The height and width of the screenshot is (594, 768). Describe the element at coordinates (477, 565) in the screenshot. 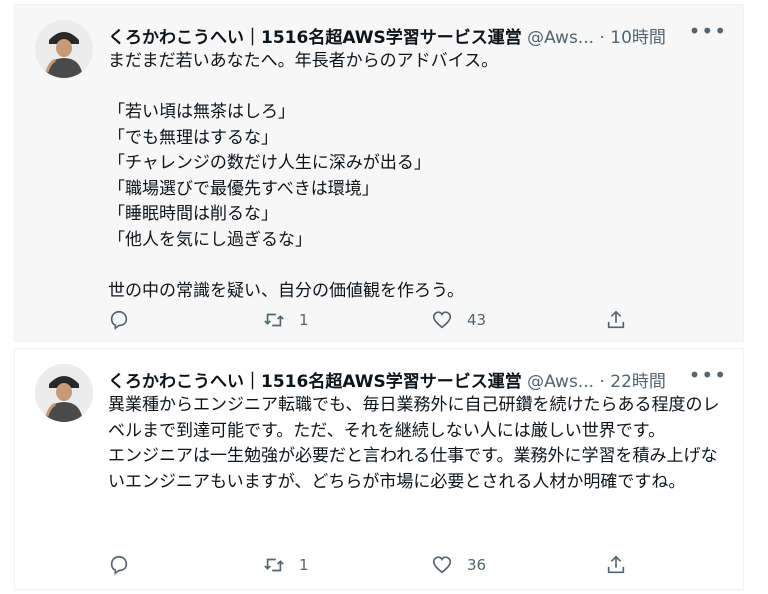

I see `like-count: 36` at that location.